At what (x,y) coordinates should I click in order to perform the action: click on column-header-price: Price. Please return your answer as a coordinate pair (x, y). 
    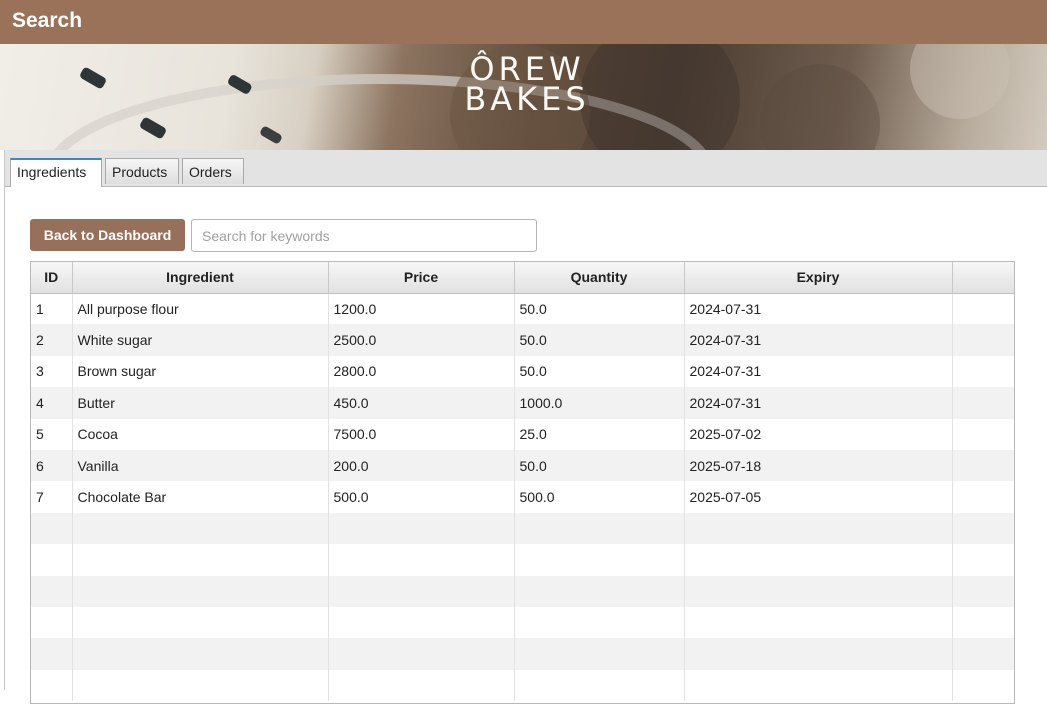
    Looking at the image, I should click on (421, 278).